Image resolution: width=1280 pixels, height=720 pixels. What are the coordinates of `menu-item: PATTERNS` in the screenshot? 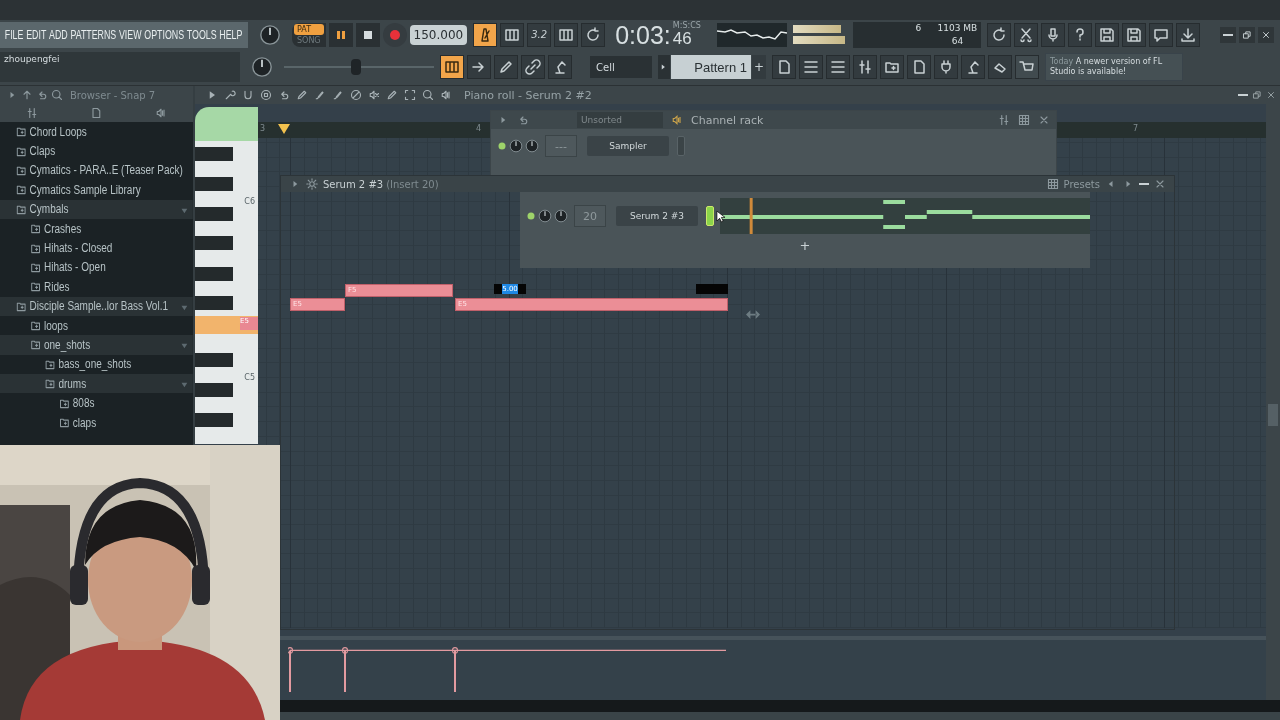 It's located at (93, 34).